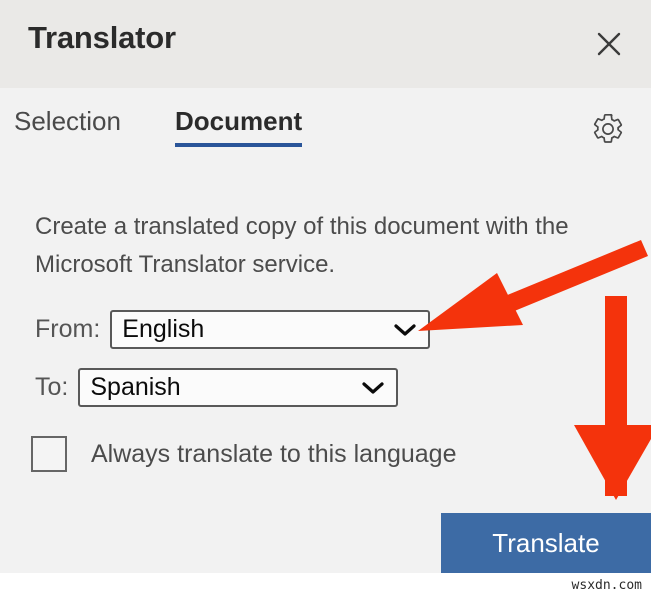  I want to click on to-label: To:, so click(52, 387).